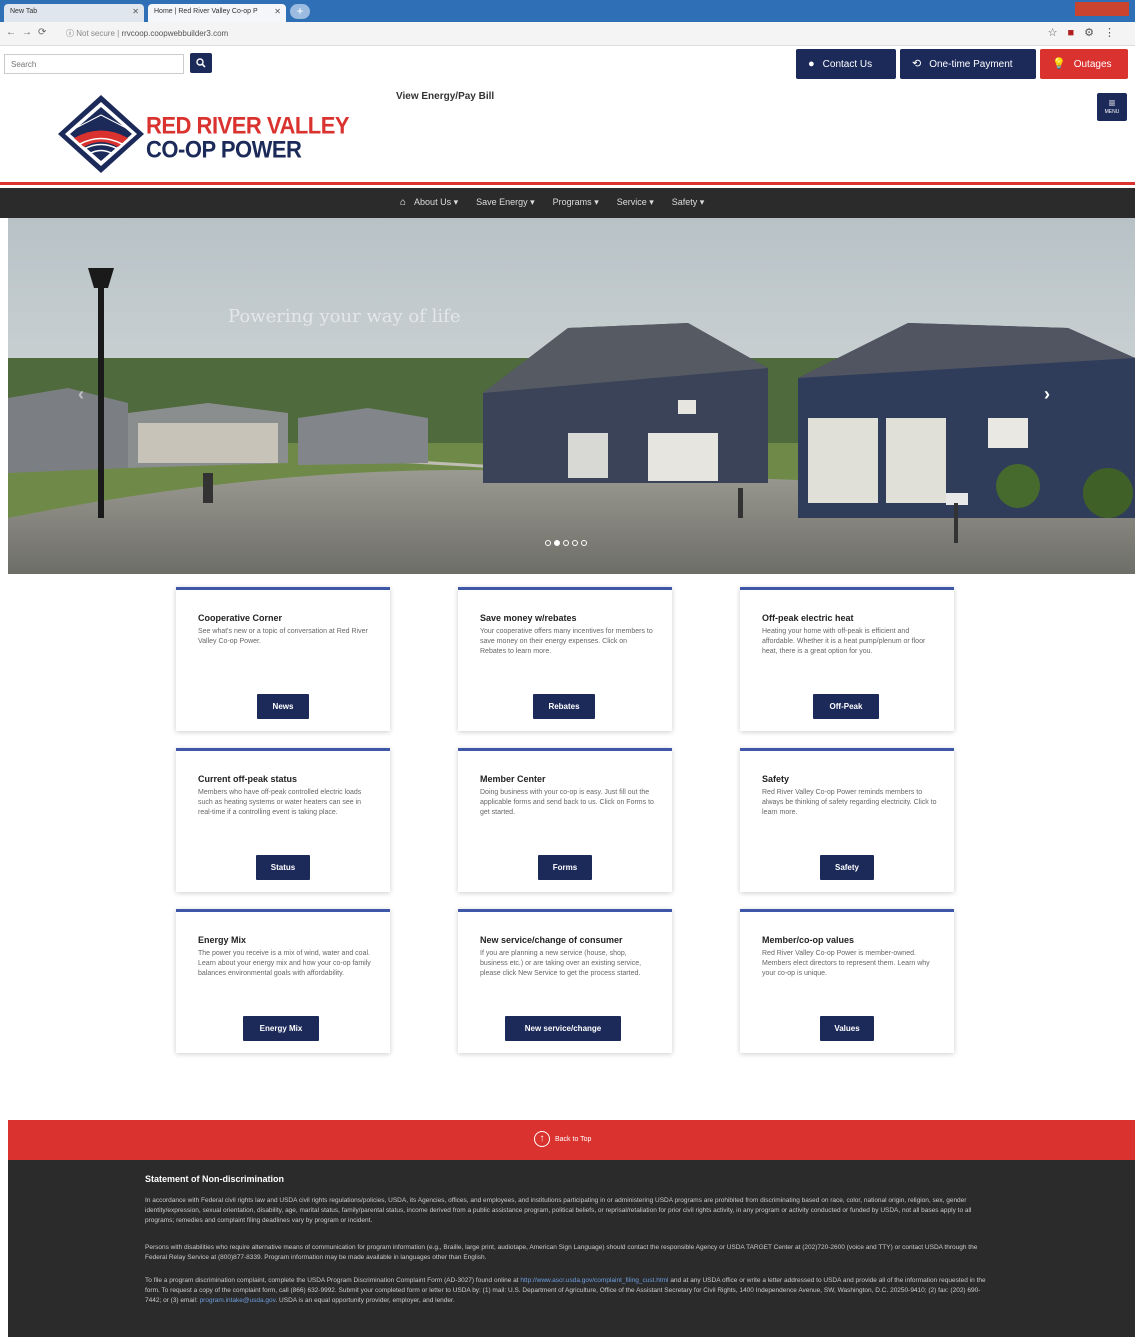 The height and width of the screenshot is (1337, 1135). What do you see at coordinates (24, 11) in the screenshot?
I see `tab-label: New Tab` at bounding box center [24, 11].